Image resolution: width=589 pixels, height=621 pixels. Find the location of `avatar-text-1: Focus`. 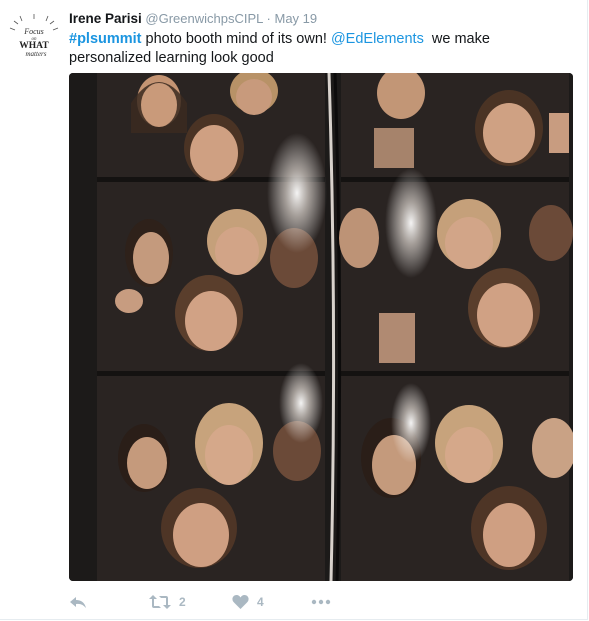

avatar-text-1: Focus is located at coordinates (33, 31).